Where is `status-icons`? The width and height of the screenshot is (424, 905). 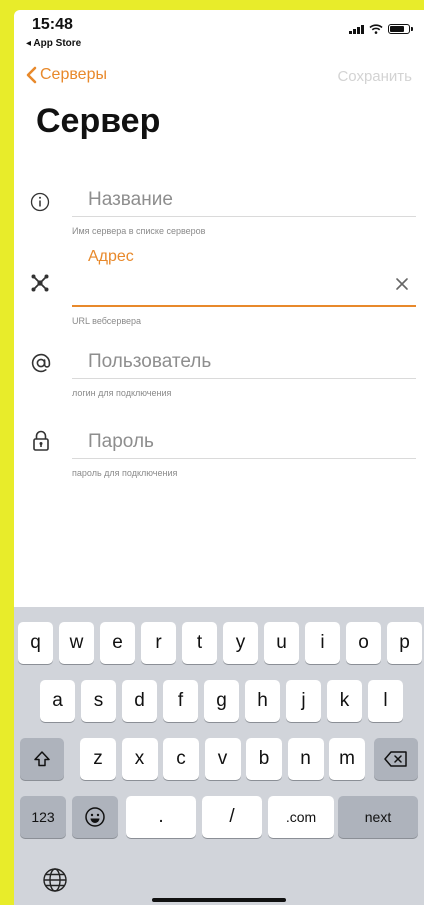
status-icons is located at coordinates (381, 29).